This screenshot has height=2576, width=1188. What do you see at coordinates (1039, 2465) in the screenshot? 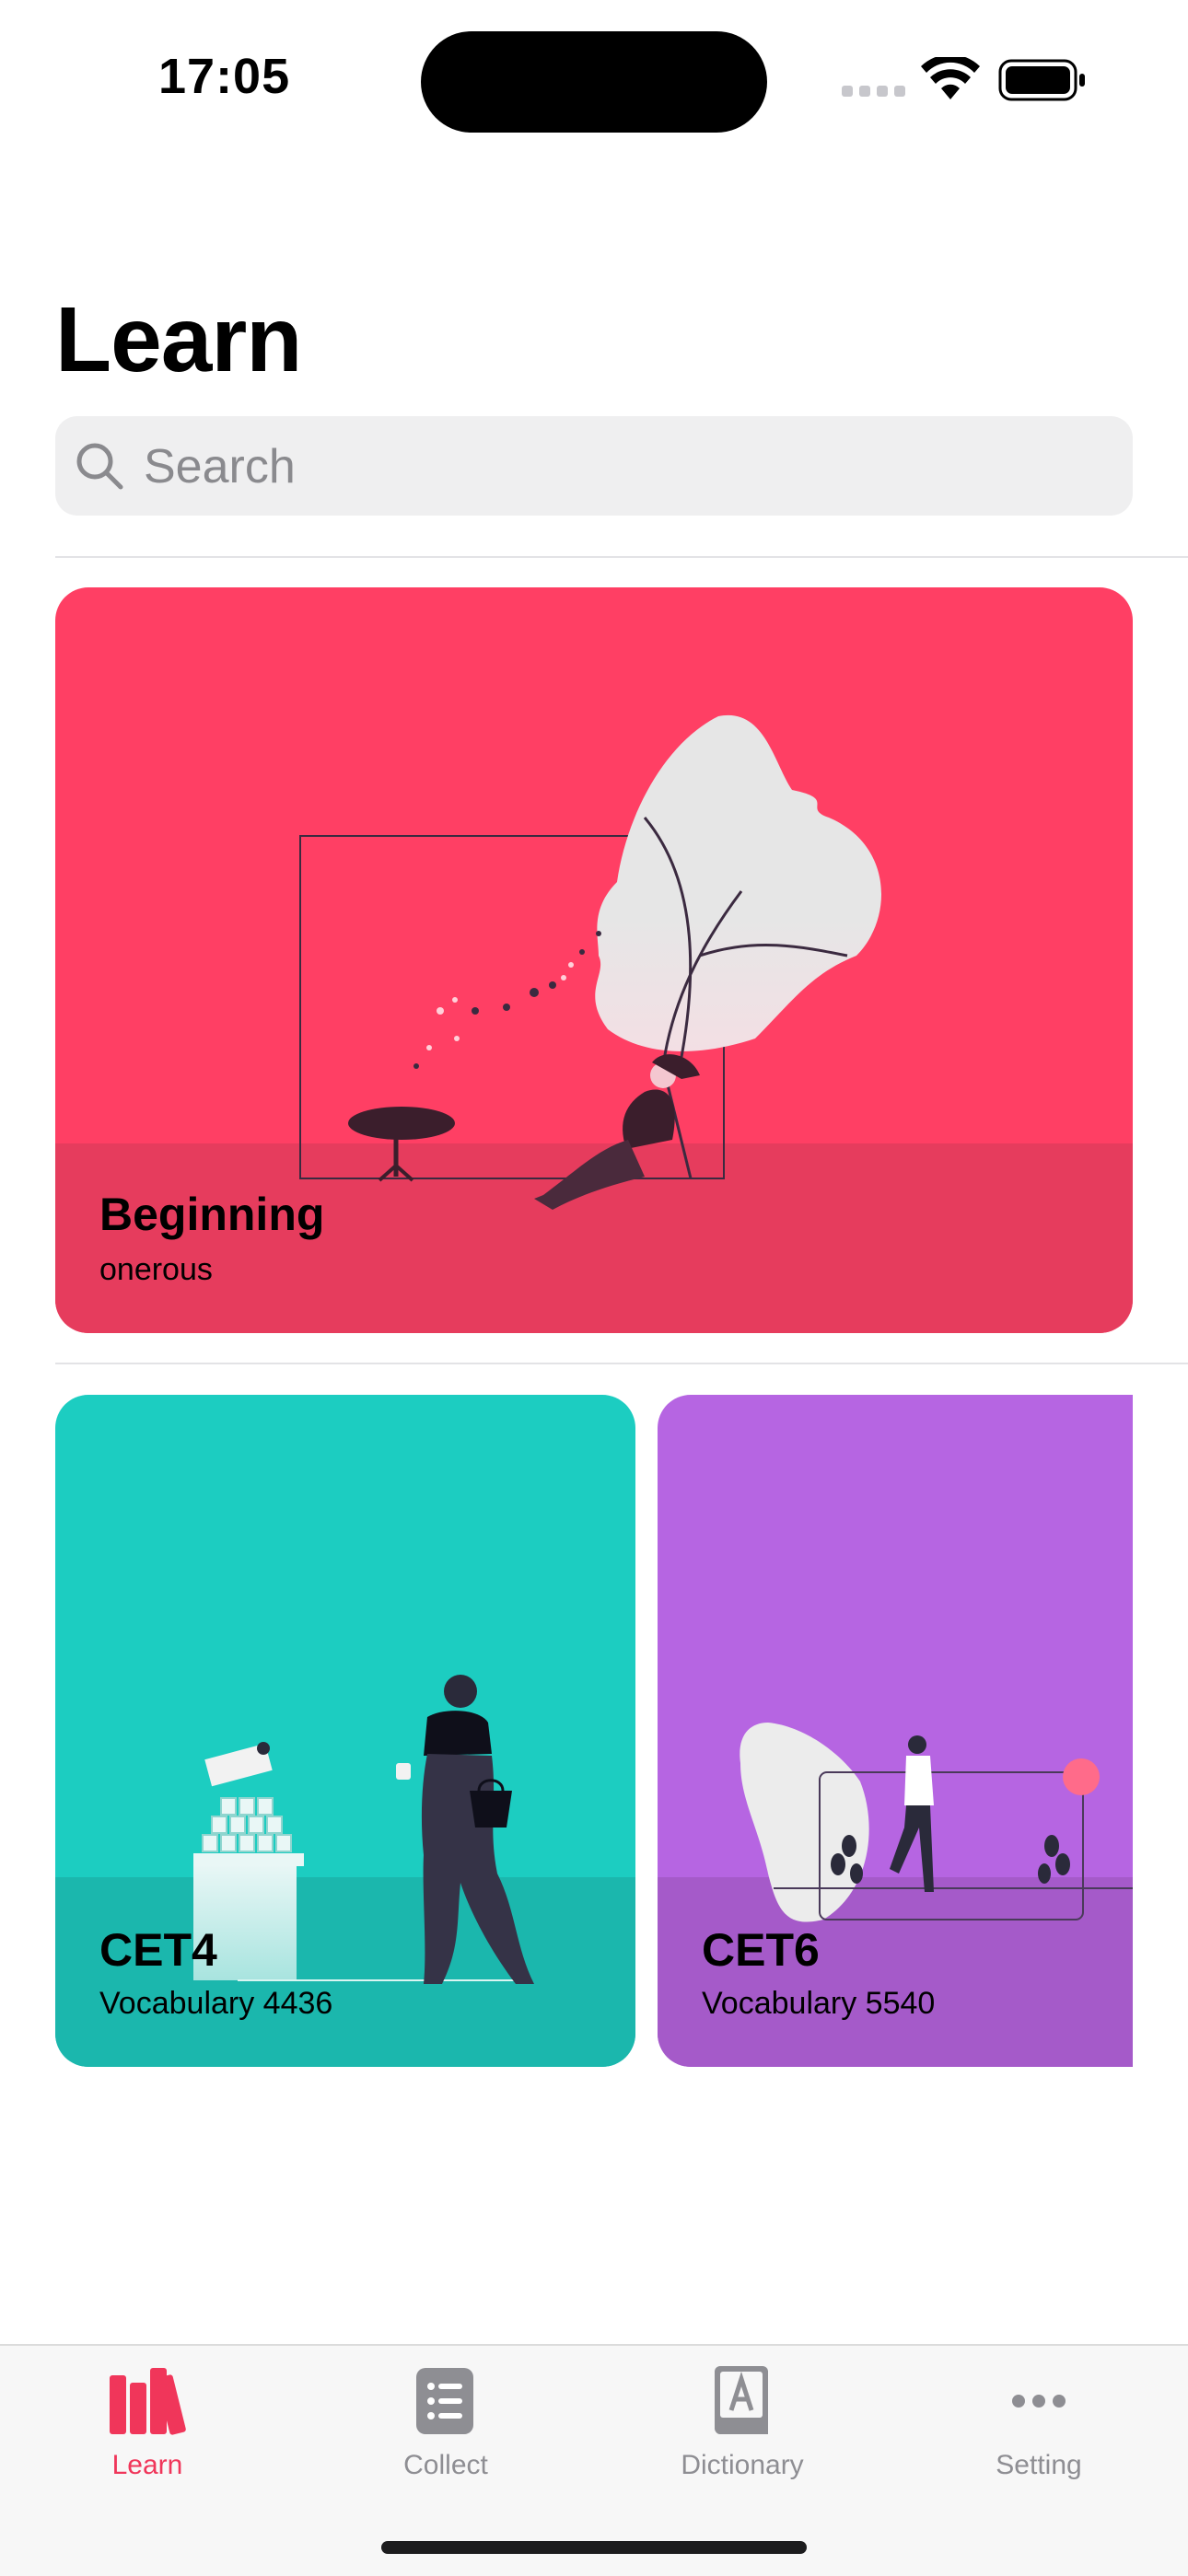
I see `tab-label: Setting` at bounding box center [1039, 2465].